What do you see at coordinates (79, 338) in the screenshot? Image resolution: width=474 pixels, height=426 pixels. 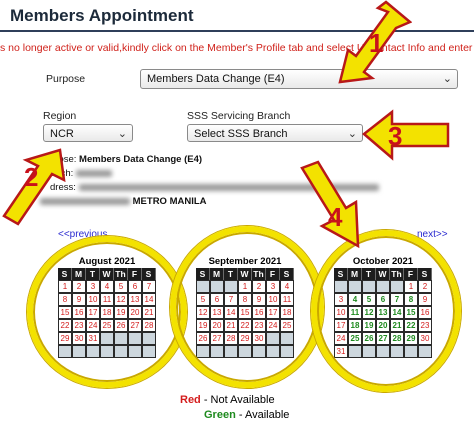 I see `calendar-day: 30` at bounding box center [79, 338].